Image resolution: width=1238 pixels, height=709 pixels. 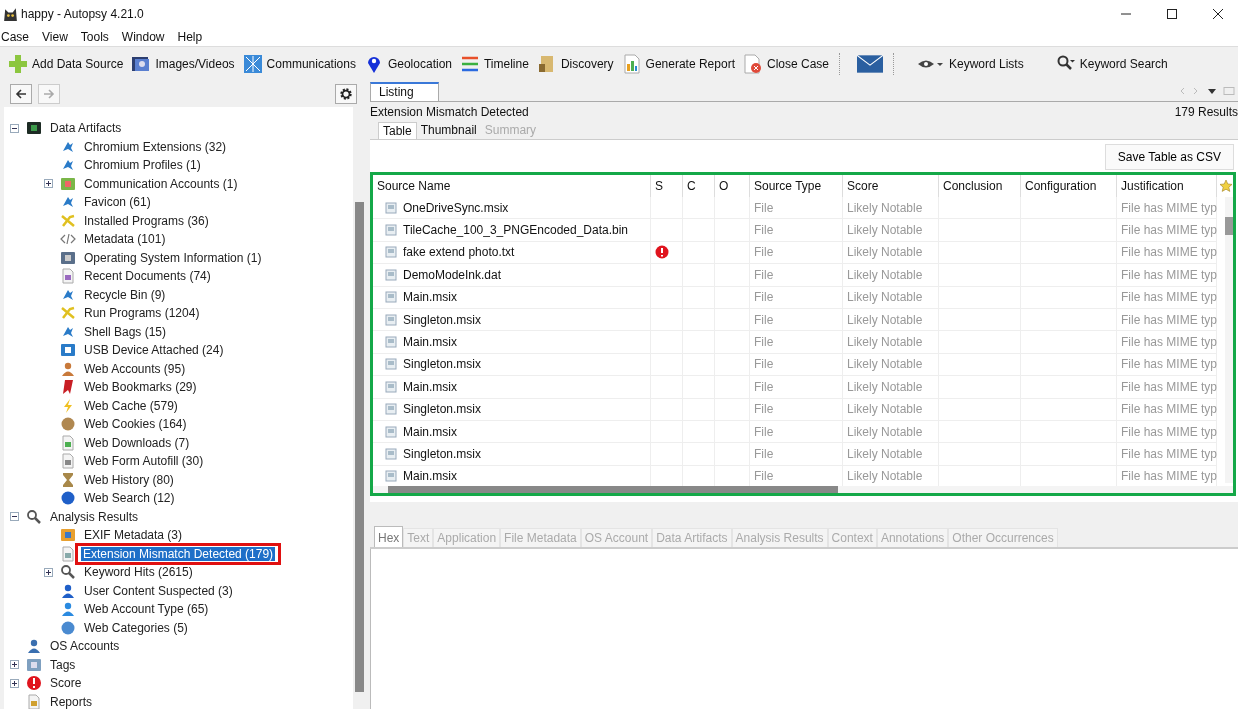 What do you see at coordinates (891, 342) in the screenshot?
I see `table-cell: Likely Notable` at bounding box center [891, 342].